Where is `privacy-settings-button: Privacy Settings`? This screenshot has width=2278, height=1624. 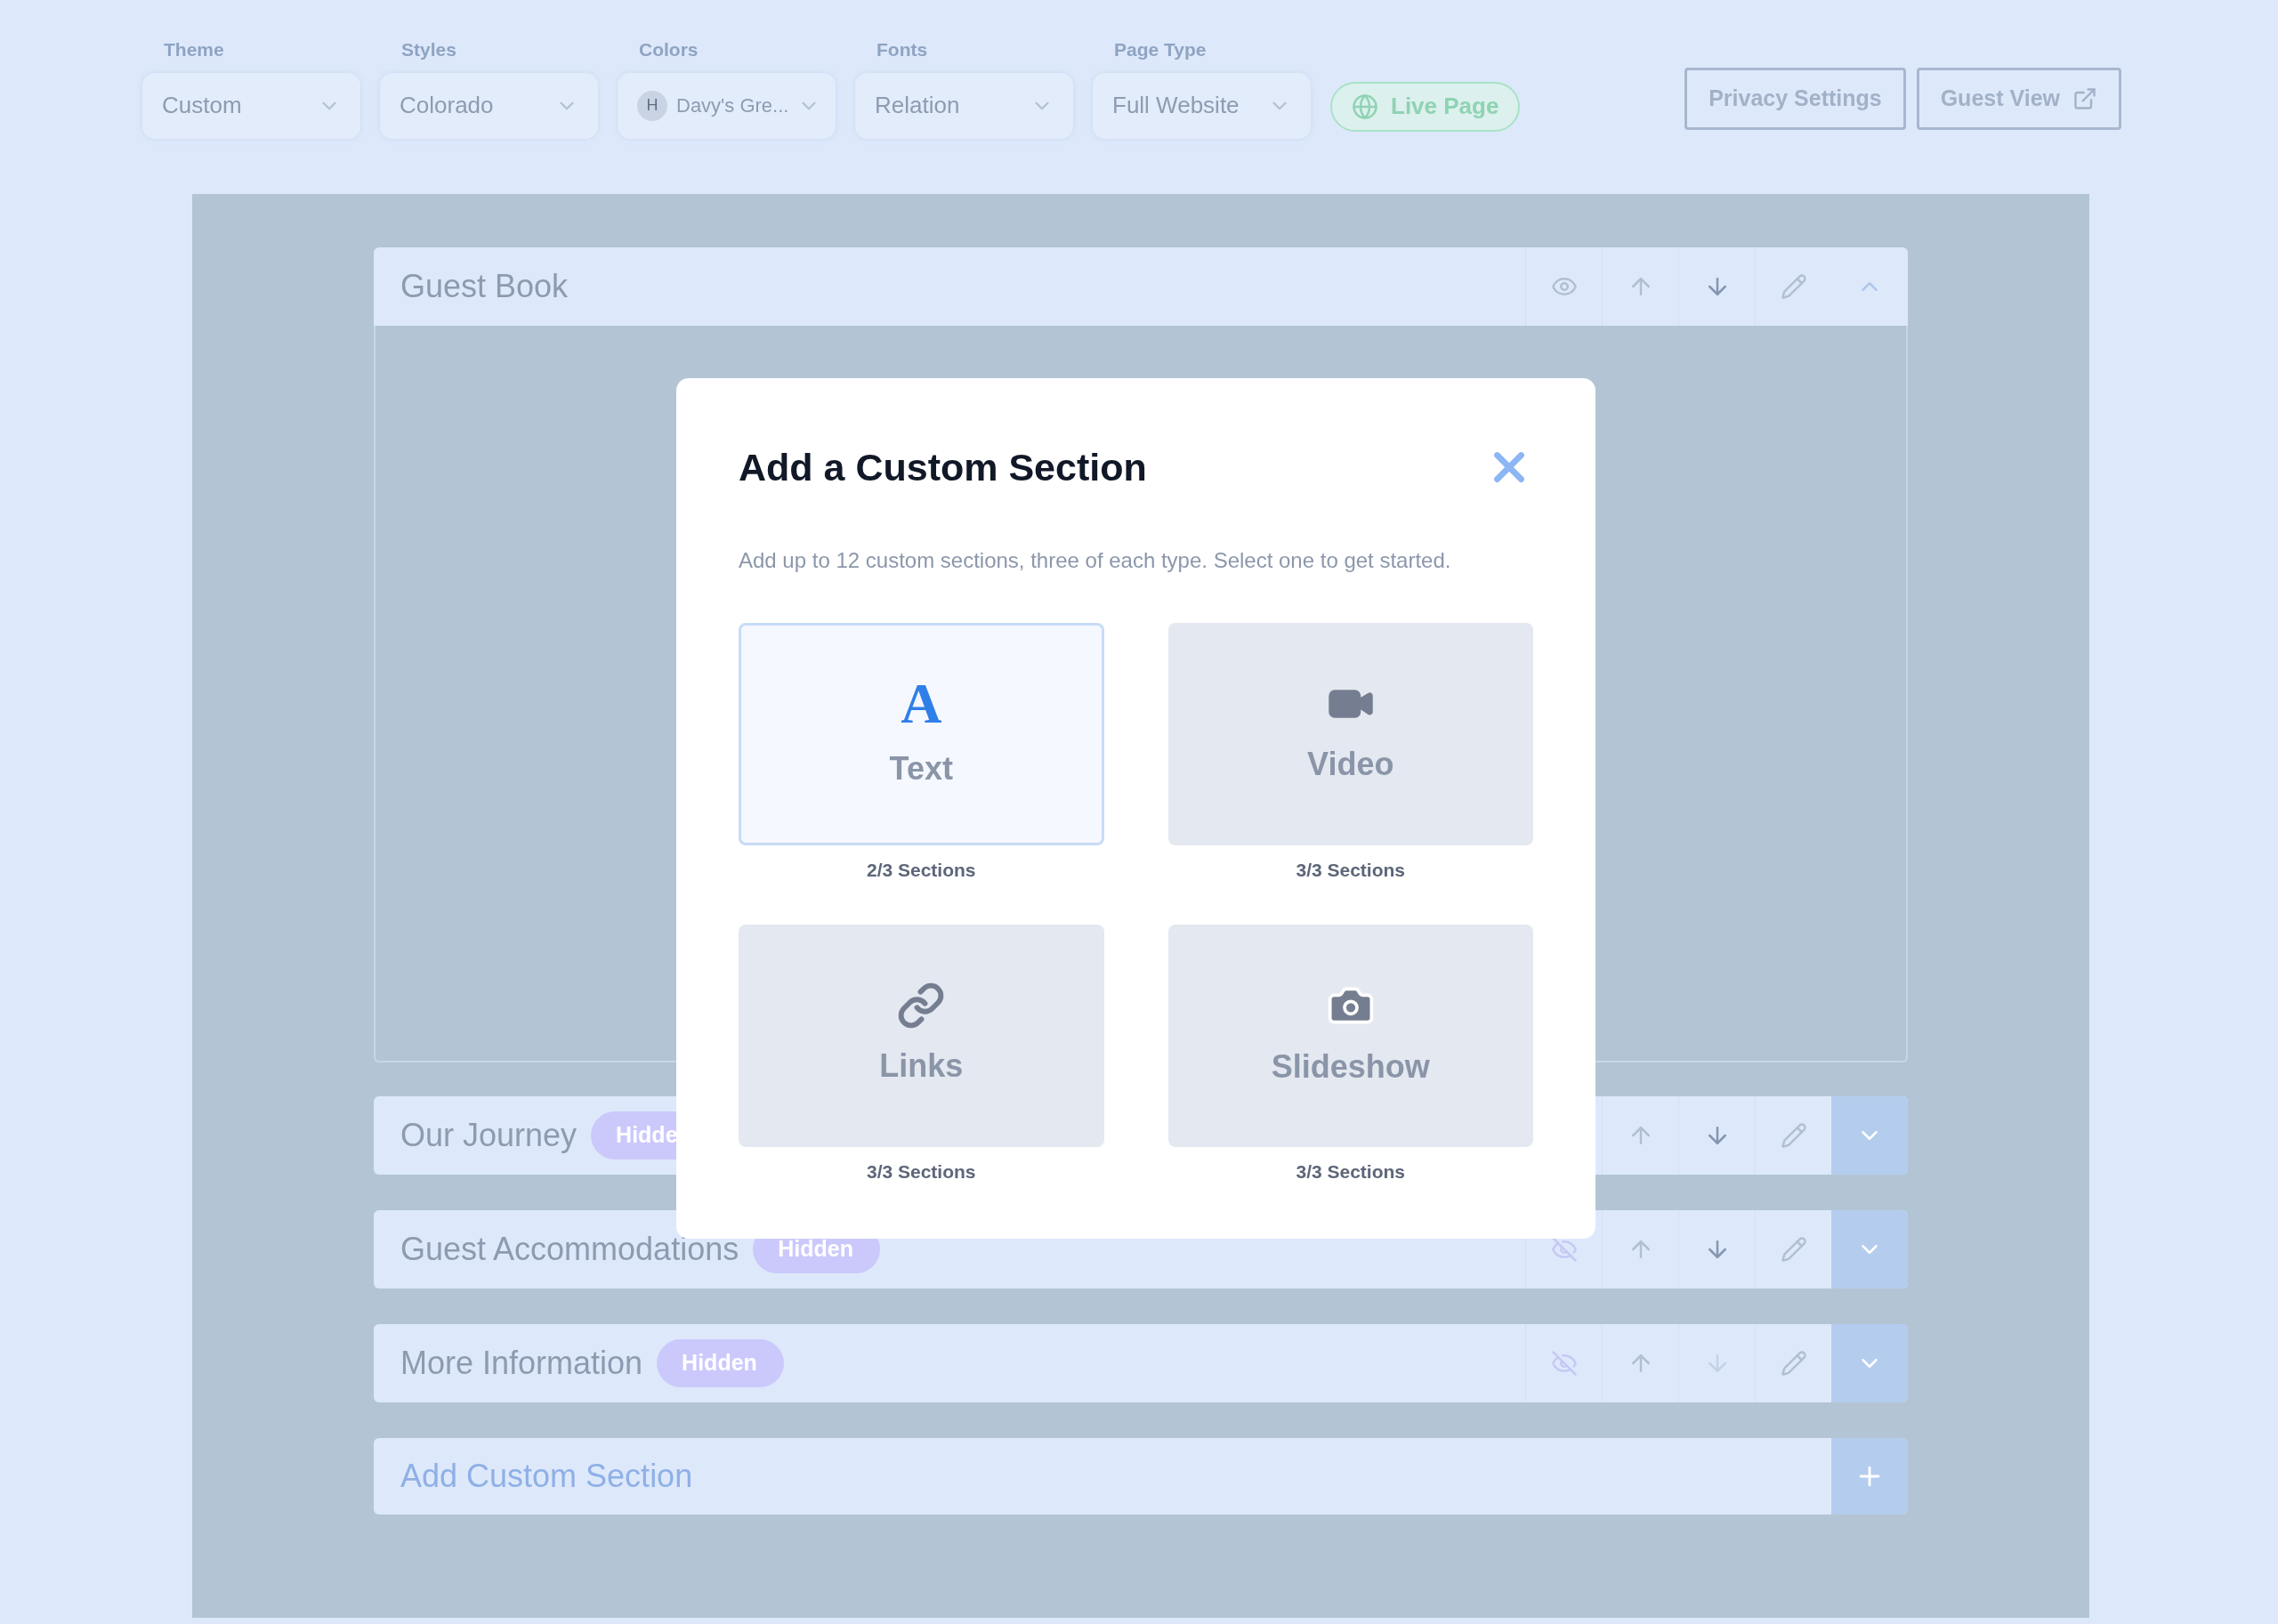
privacy-settings-button: Privacy Settings is located at coordinates (1795, 99).